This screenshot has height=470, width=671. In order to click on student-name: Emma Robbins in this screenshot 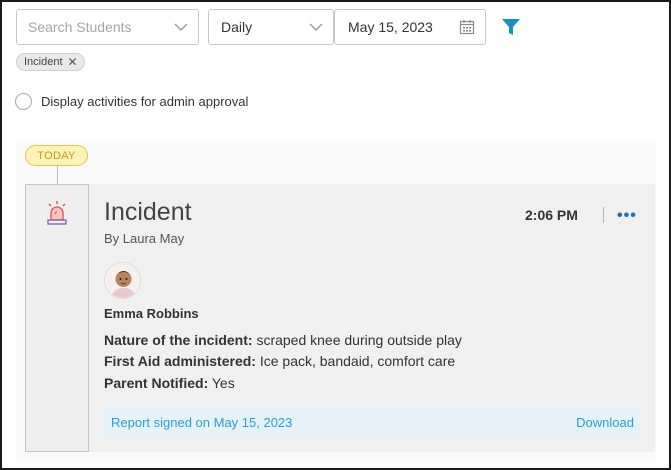, I will do `click(151, 313)`.